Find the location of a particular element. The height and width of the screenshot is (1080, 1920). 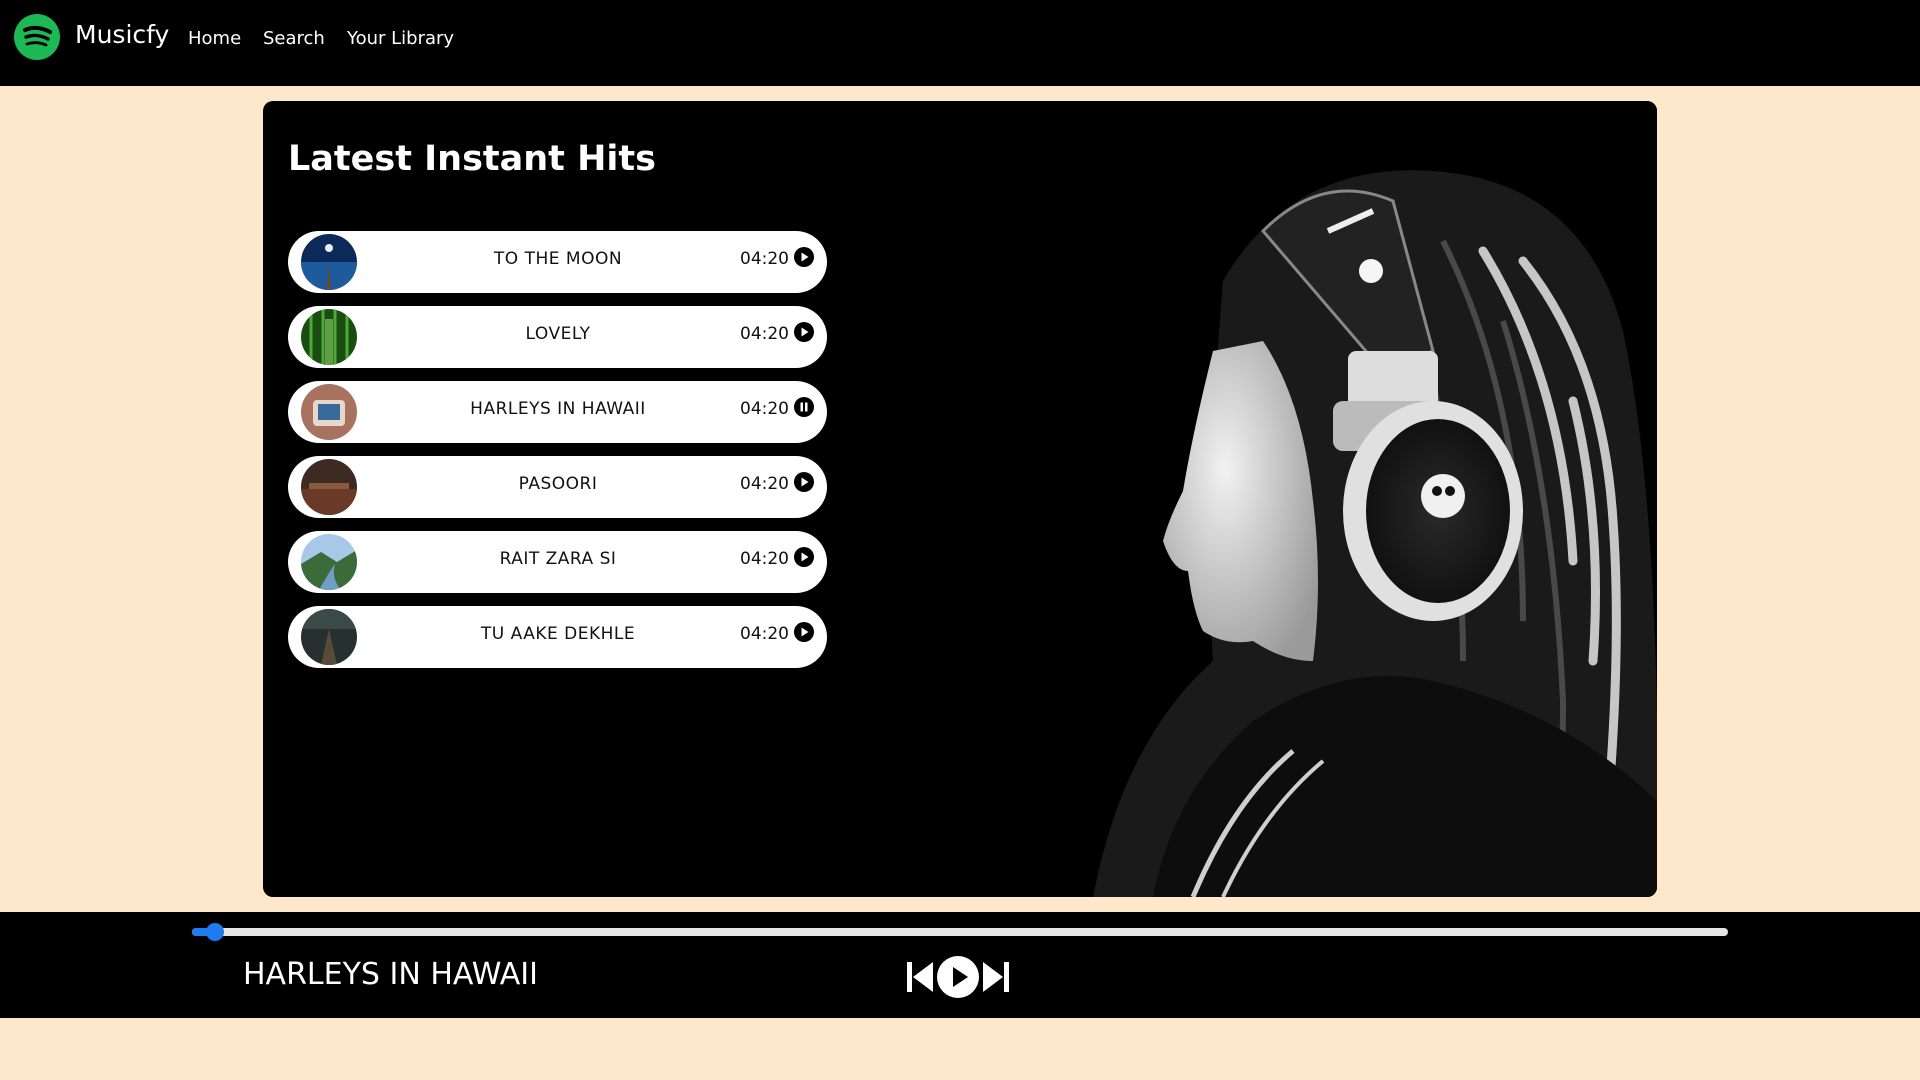

song-item: HARLEYS IN HAWAII 04:20 is located at coordinates (557, 412).